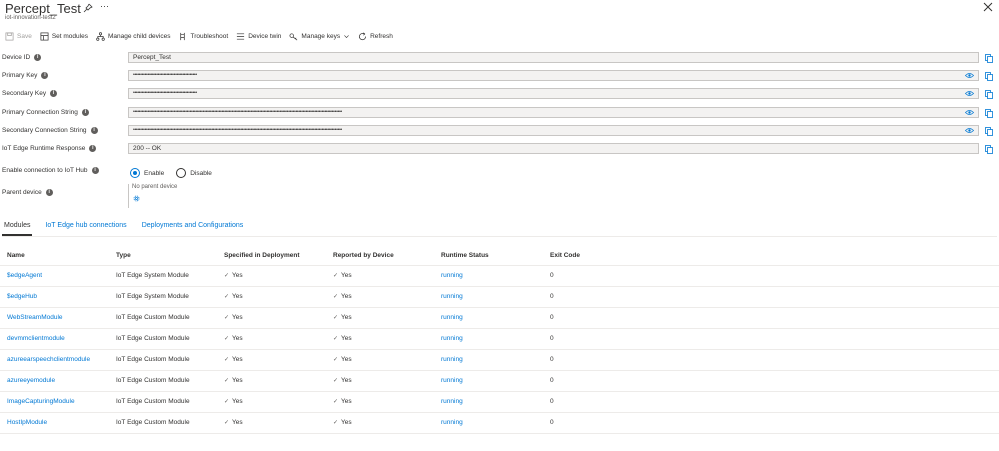 The width and height of the screenshot is (999, 451). I want to click on module-name-link: $edgeAgent, so click(24, 275).